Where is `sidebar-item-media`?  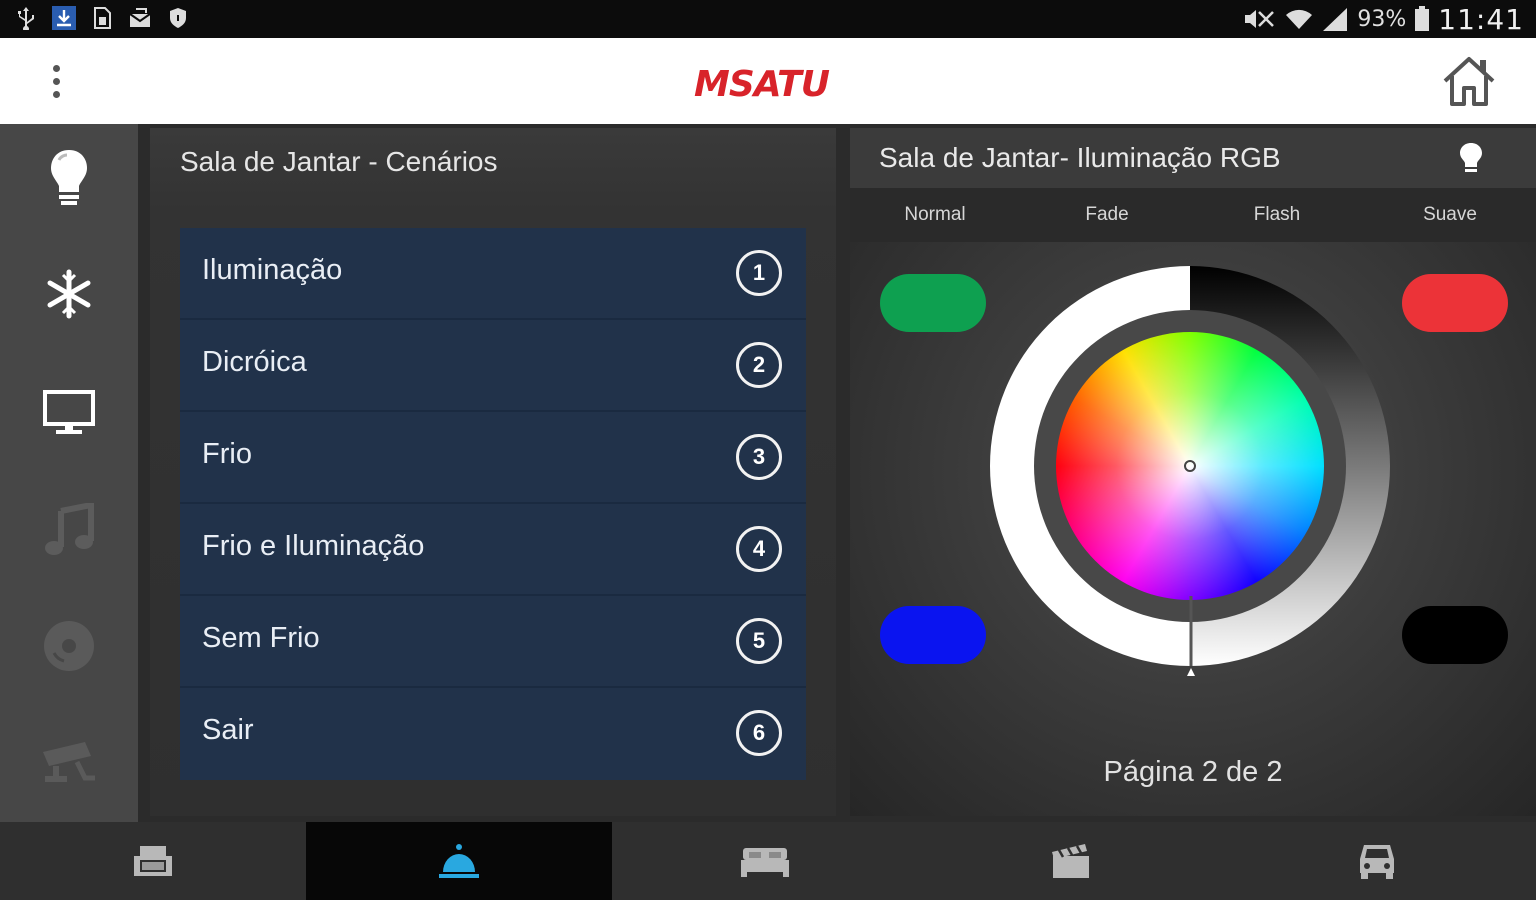 sidebar-item-media is located at coordinates (69, 646).